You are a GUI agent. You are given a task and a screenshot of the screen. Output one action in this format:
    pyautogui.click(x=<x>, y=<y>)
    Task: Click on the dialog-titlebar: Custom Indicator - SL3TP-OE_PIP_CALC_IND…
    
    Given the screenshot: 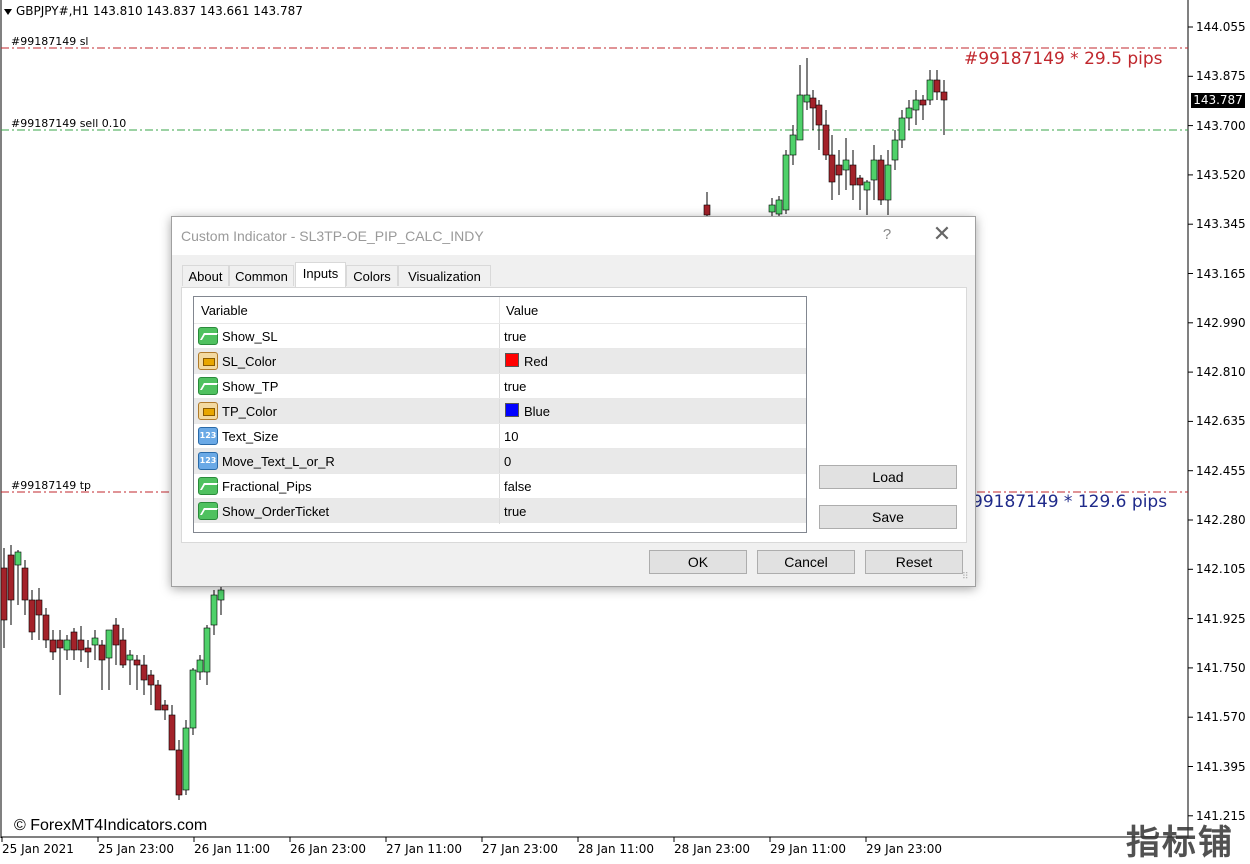 What is the action you would take?
    pyautogui.click(x=573, y=236)
    